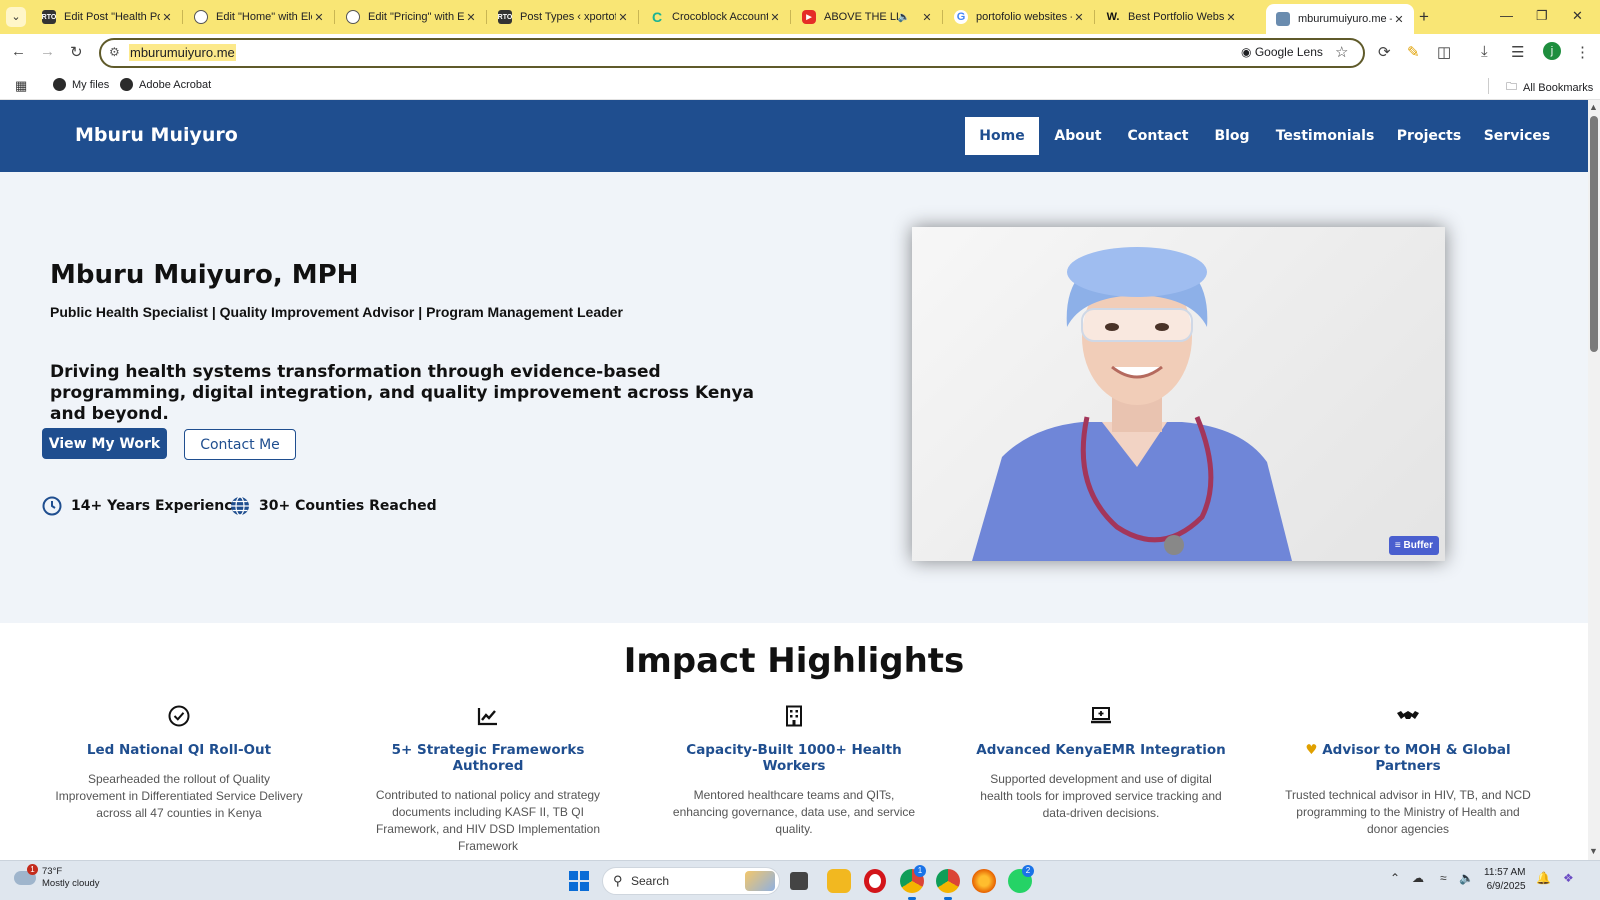 The height and width of the screenshot is (900, 1600). What do you see at coordinates (1594, 234) in the screenshot?
I see `scrollbar-thumb` at bounding box center [1594, 234].